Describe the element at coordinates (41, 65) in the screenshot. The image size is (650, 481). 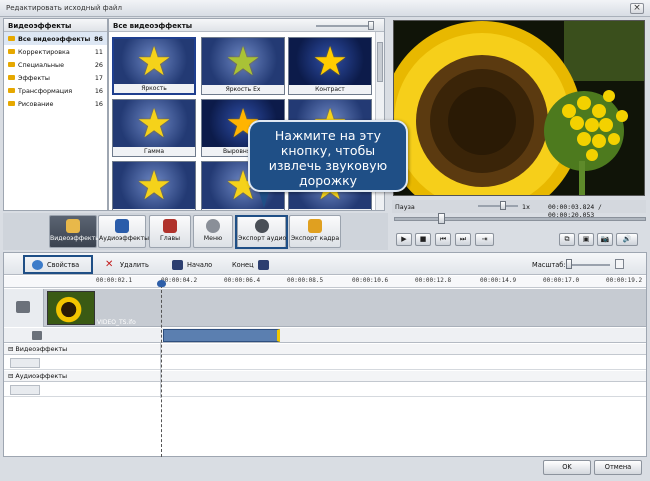
I see `category-label: Специальные` at that location.